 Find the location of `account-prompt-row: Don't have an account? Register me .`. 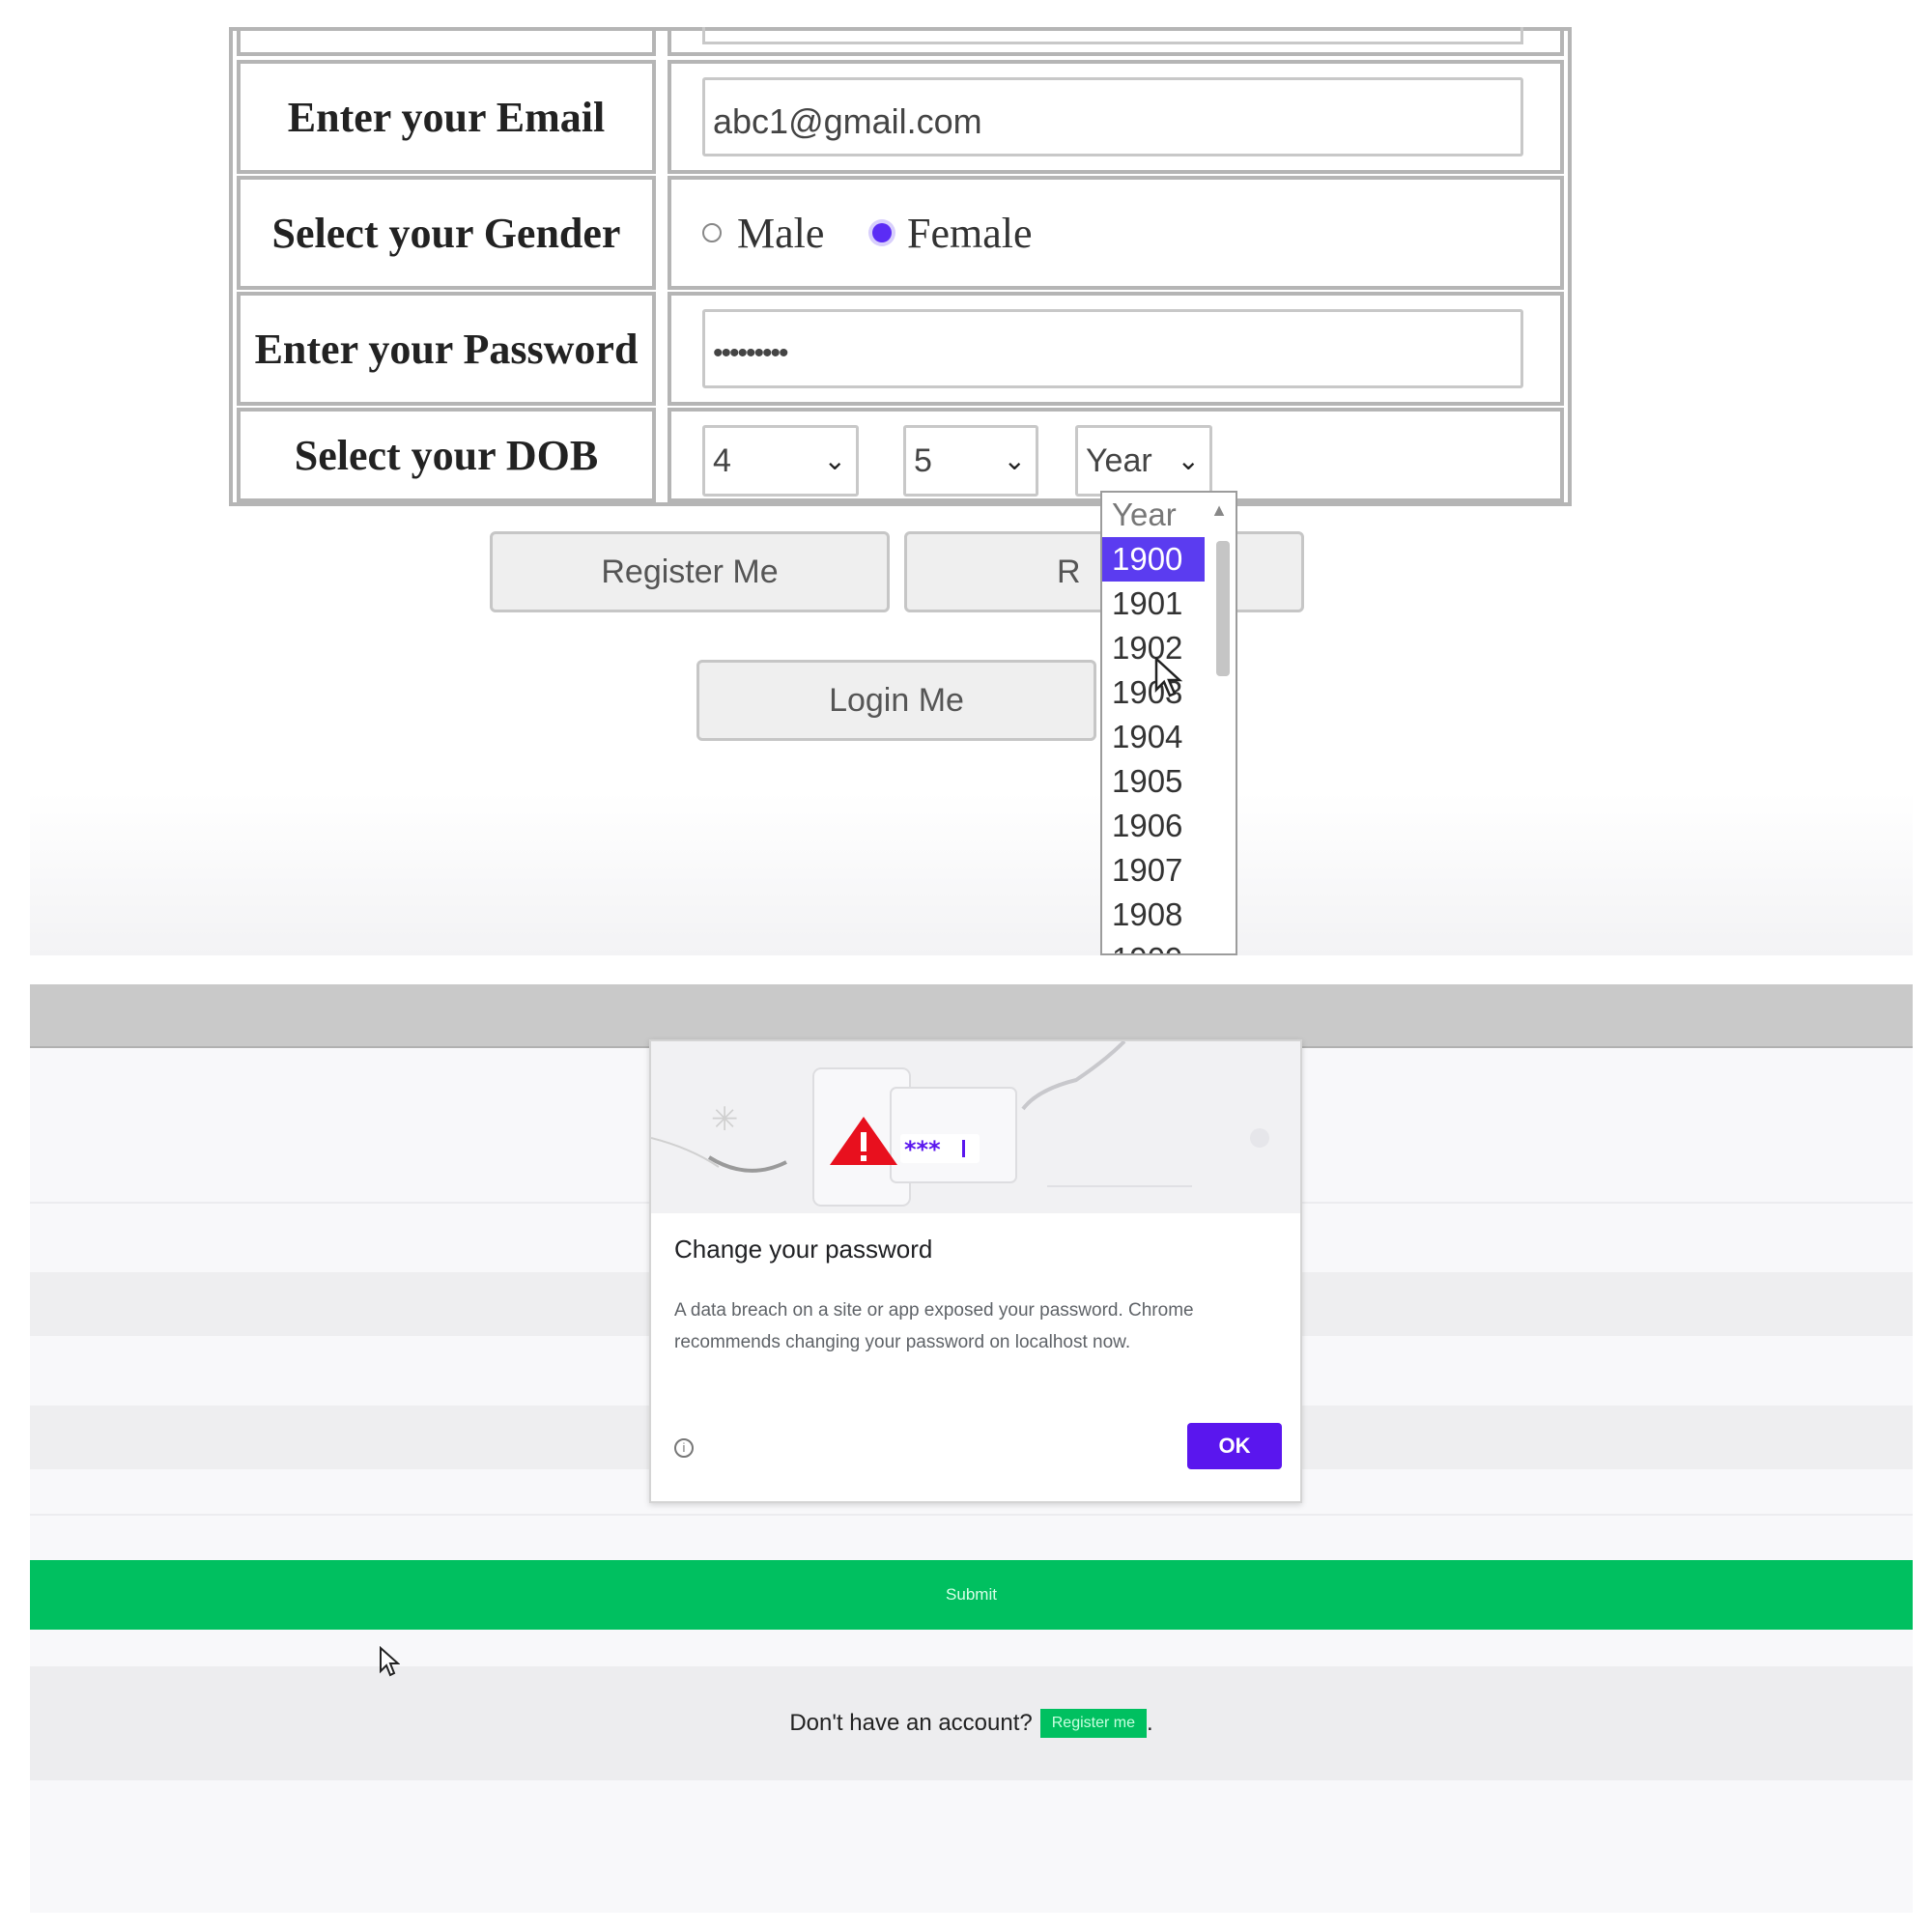

account-prompt-row: Don't have an account? Register me . is located at coordinates (971, 1723).